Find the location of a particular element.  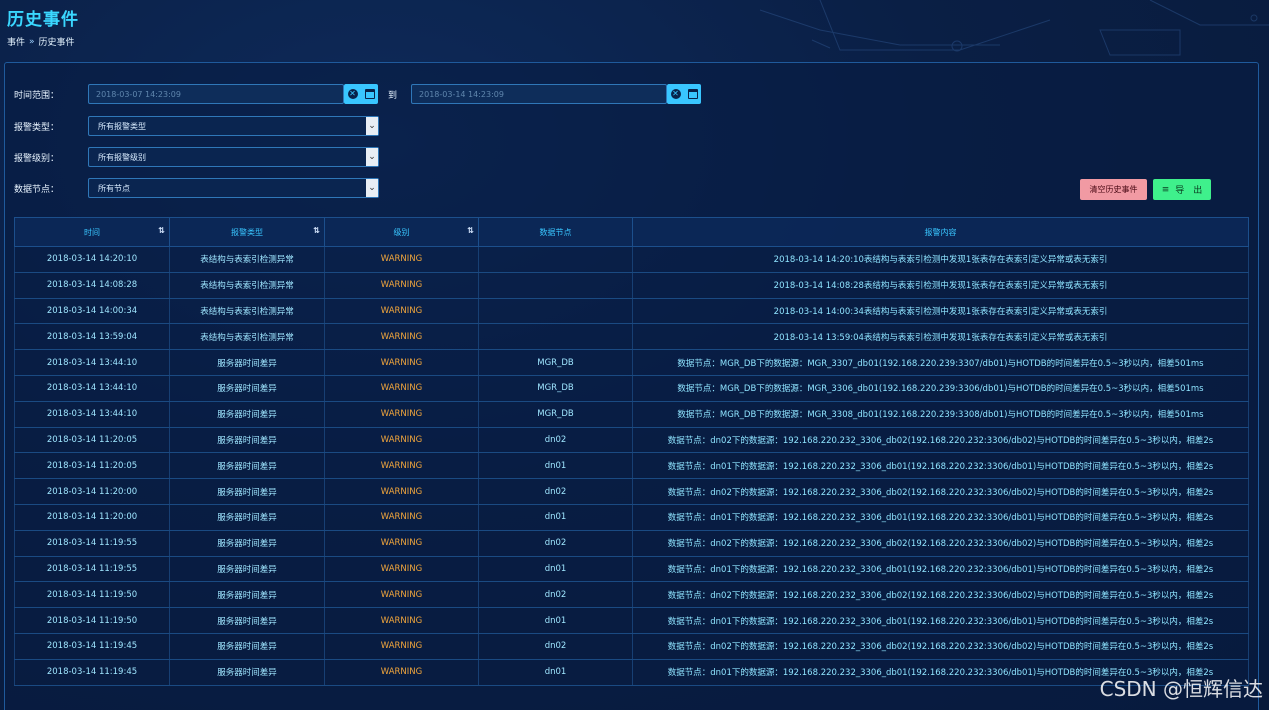

cell-data-node: dn02 is located at coordinates (555, 543).